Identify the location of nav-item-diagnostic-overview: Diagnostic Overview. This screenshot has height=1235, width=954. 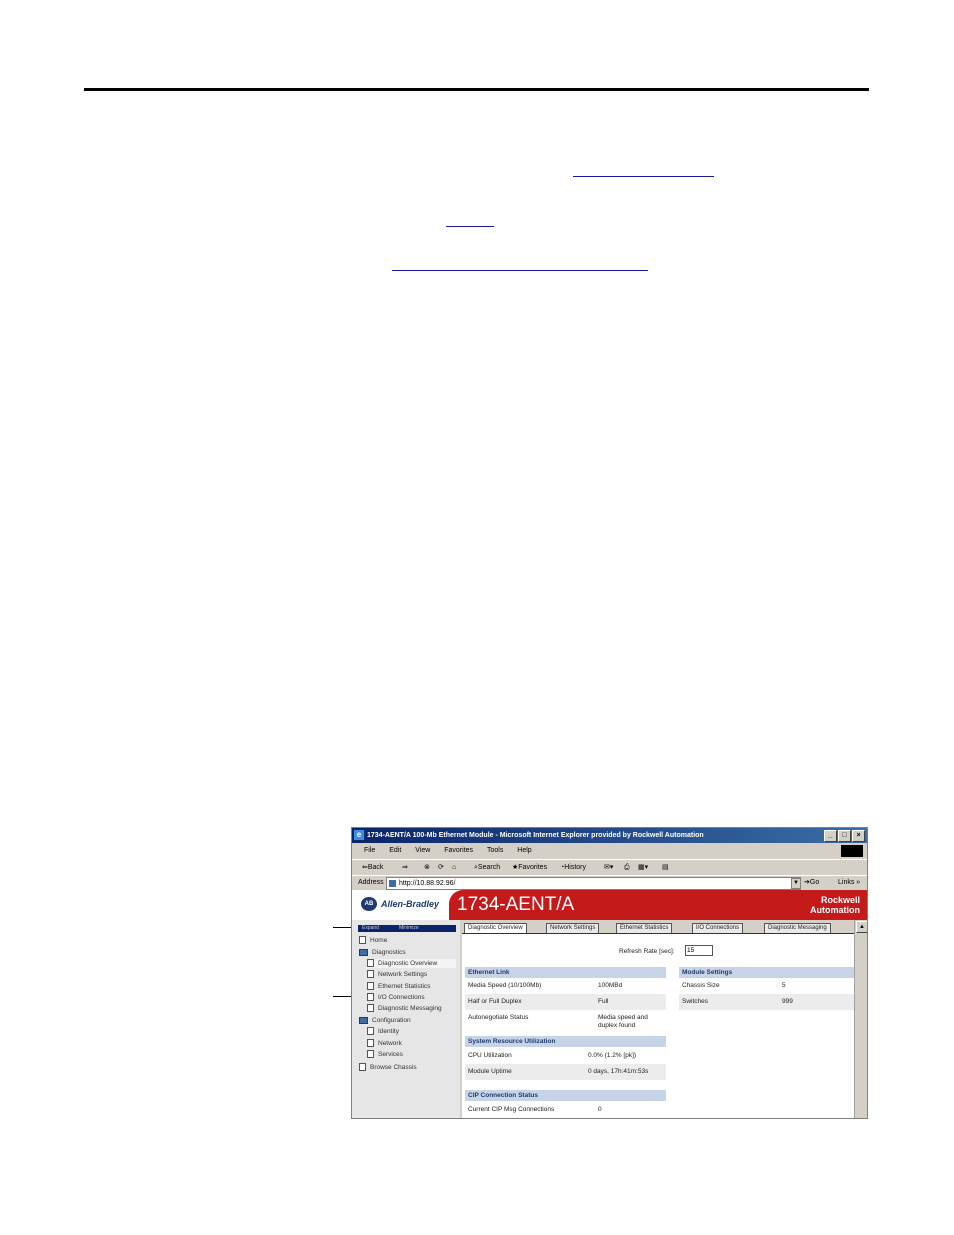
(411, 963).